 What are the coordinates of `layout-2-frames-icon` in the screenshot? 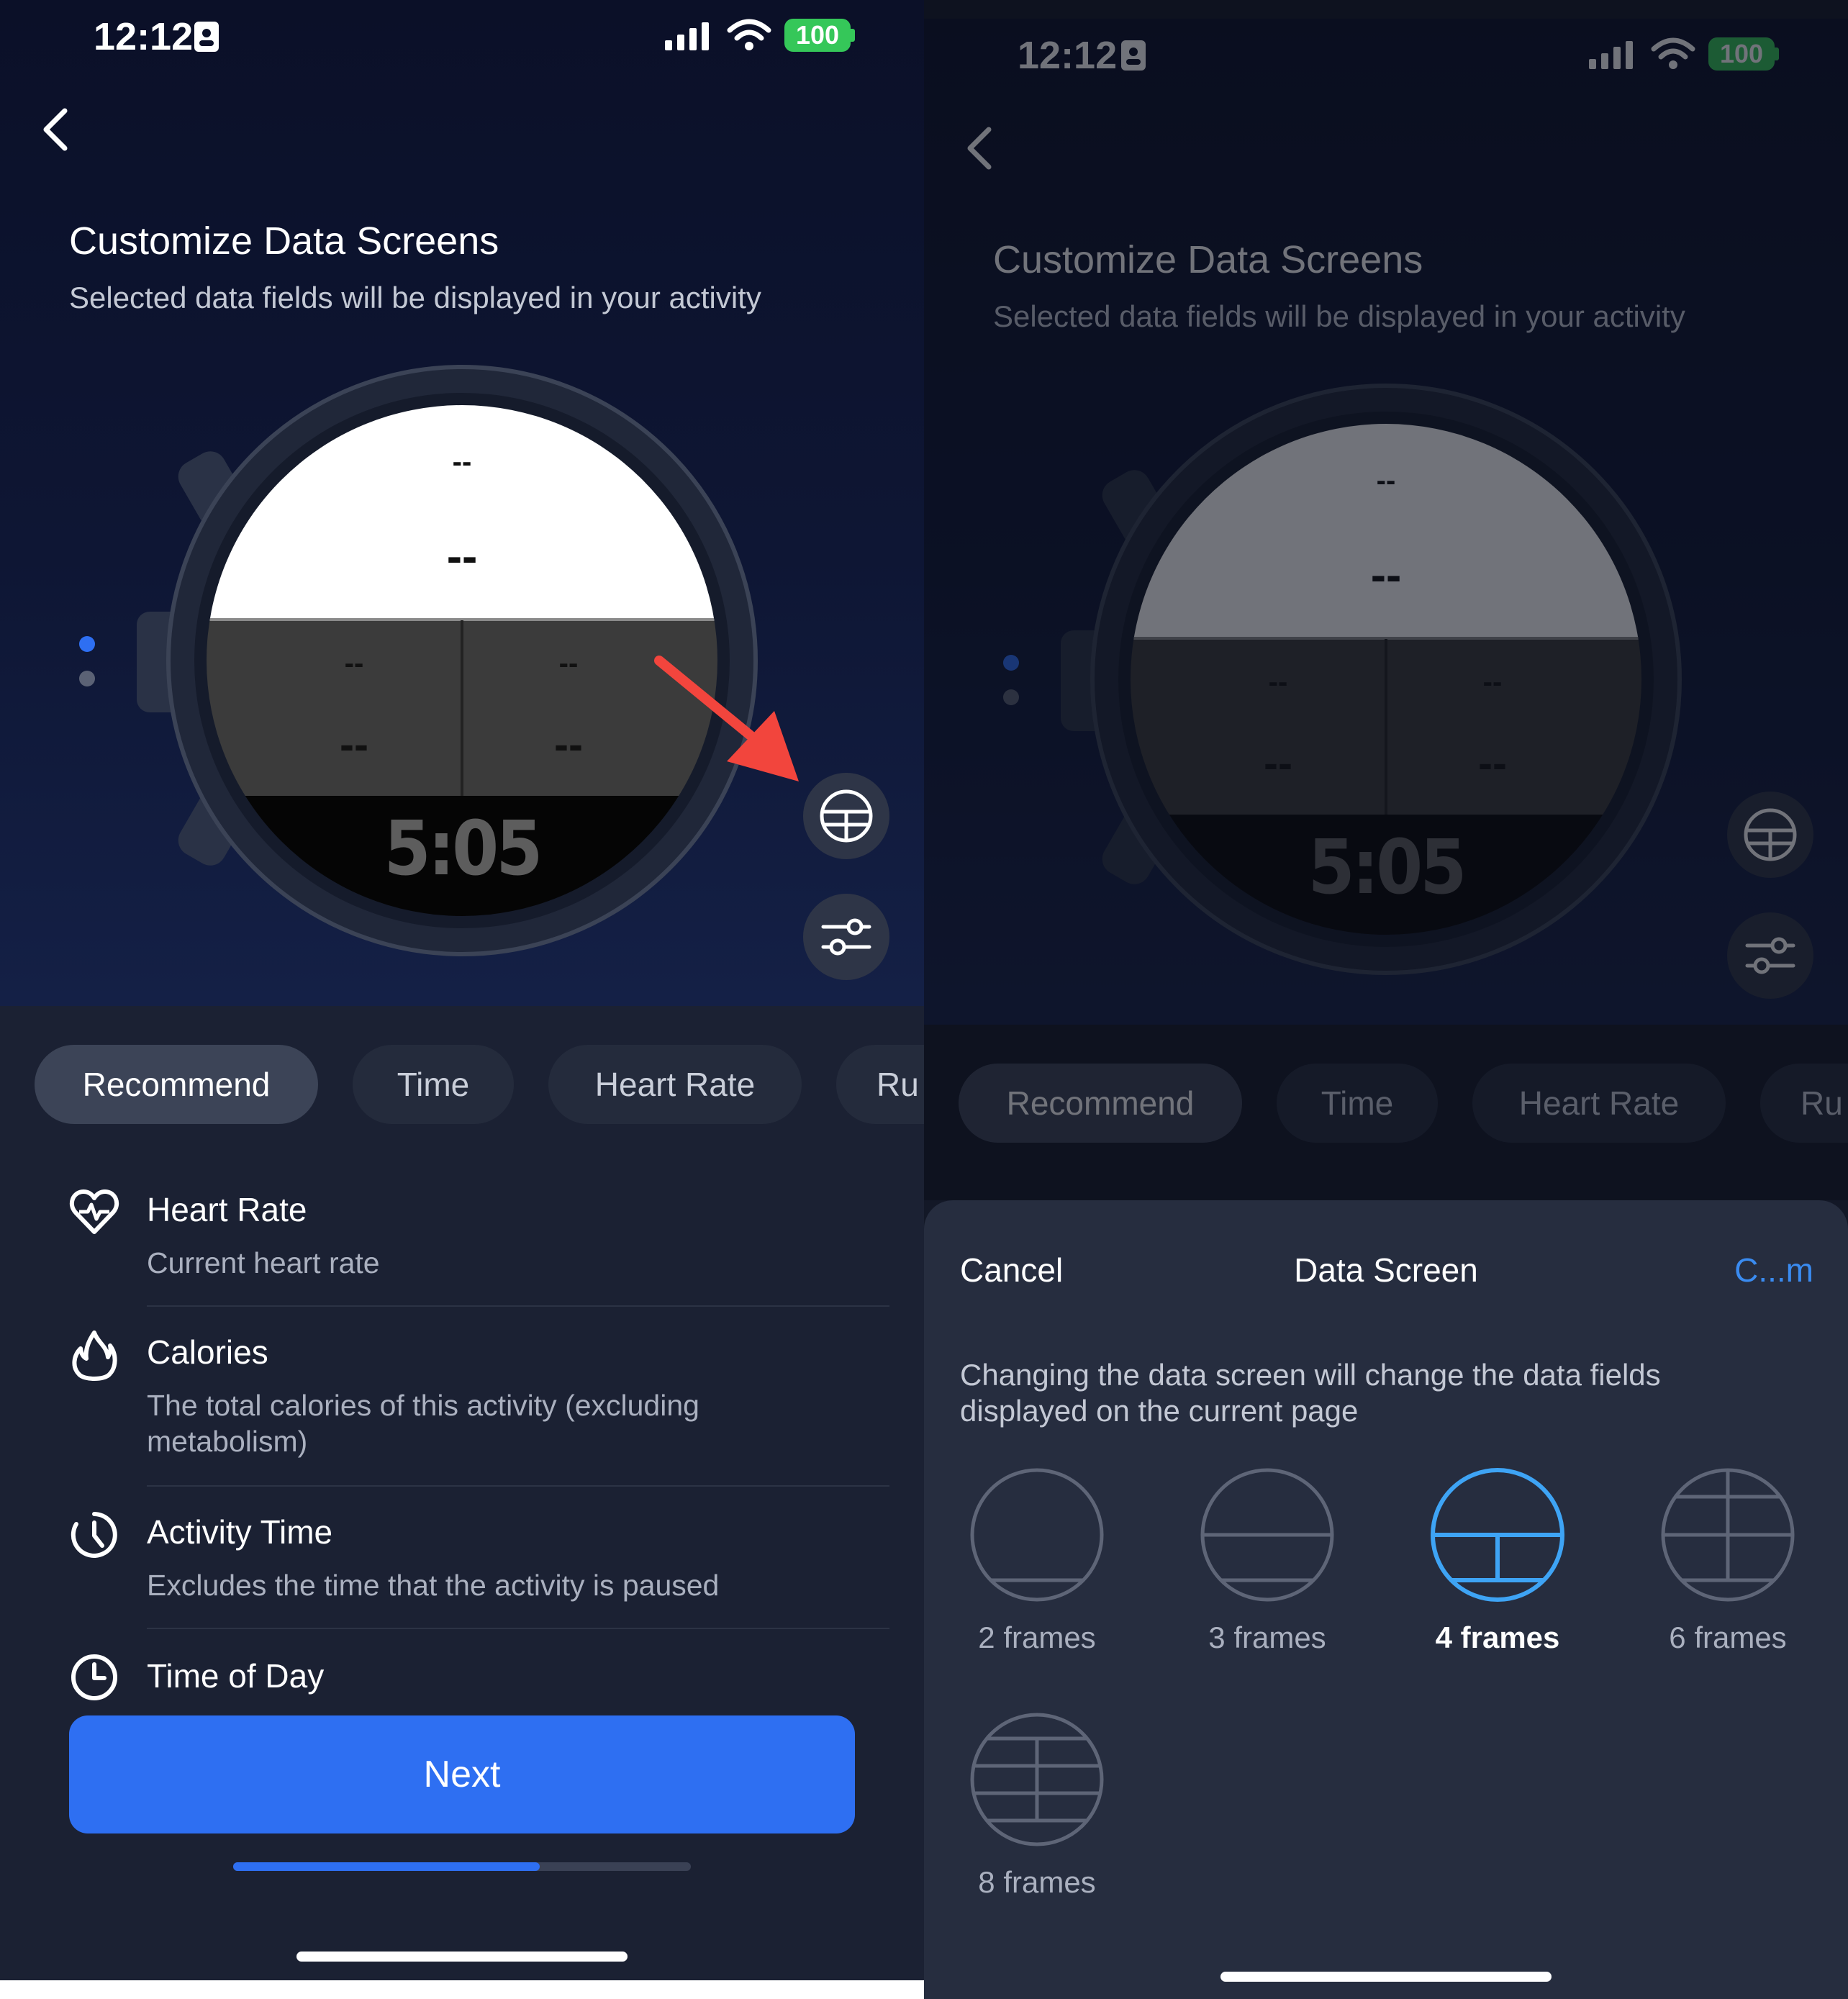 It's located at (1037, 1535).